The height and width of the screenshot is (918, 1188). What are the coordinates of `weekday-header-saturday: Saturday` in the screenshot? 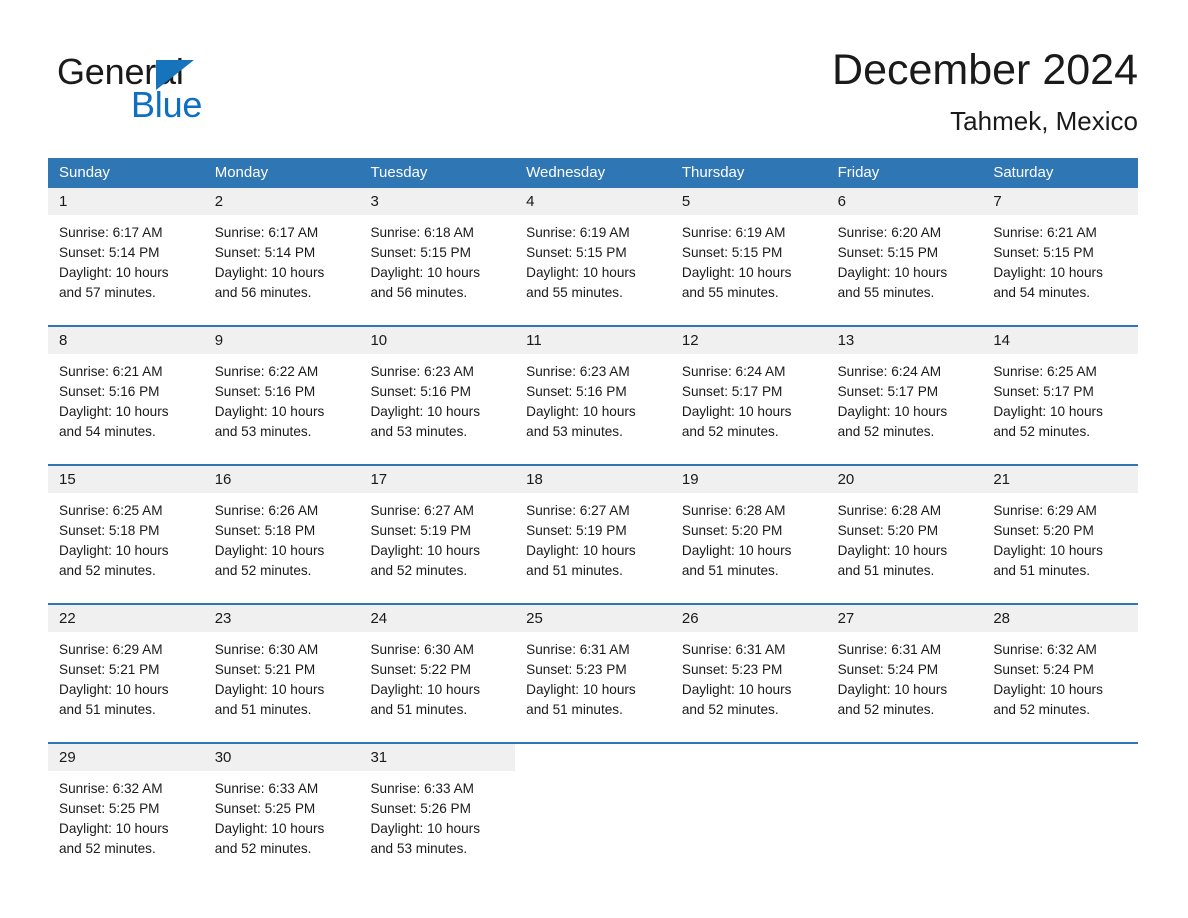 It's located at (1023, 172).